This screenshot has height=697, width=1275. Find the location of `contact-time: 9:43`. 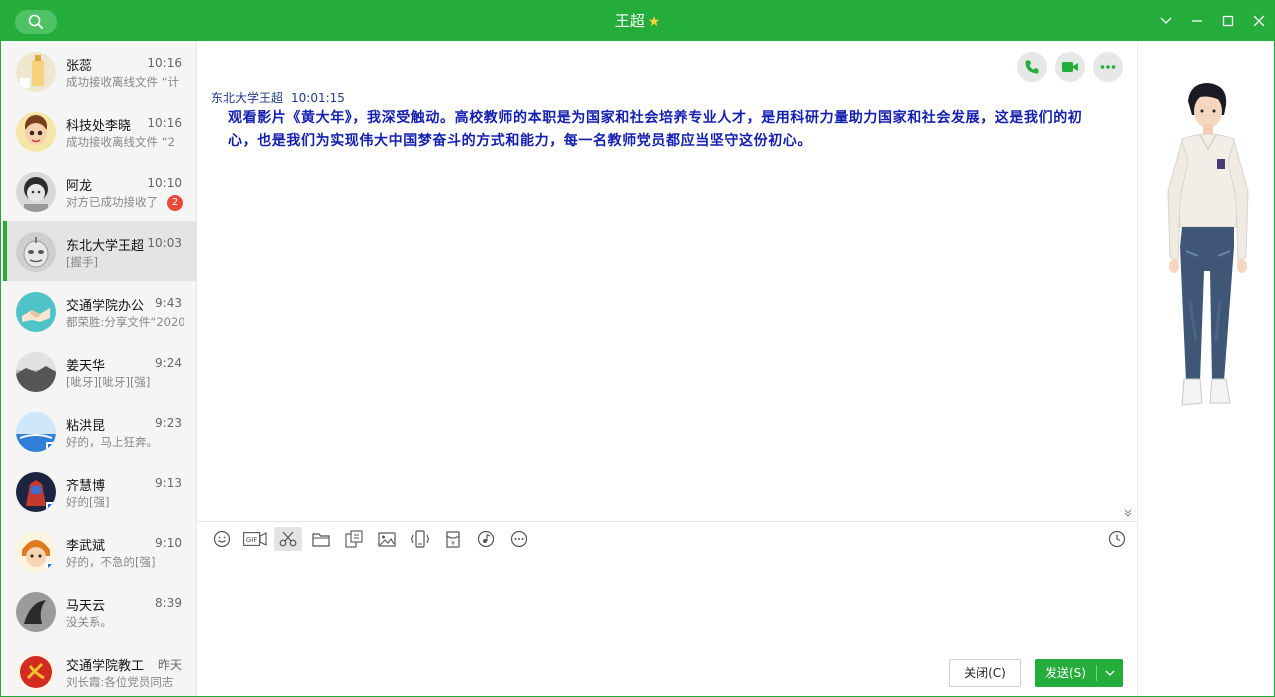

contact-time: 9:43 is located at coordinates (168, 303).